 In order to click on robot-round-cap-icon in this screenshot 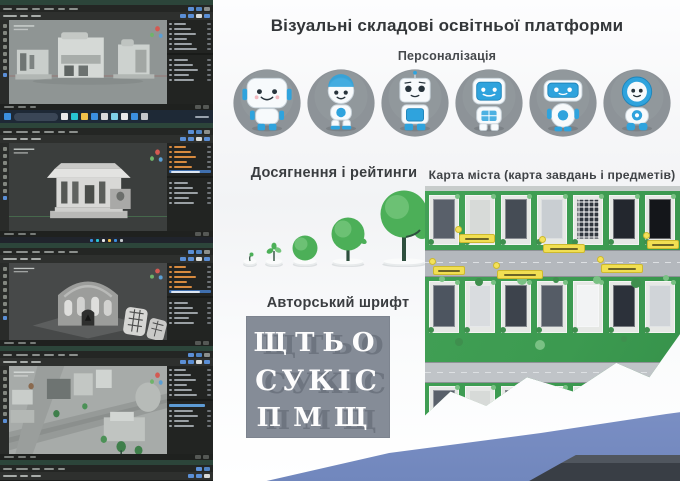, I will do `click(341, 103)`.